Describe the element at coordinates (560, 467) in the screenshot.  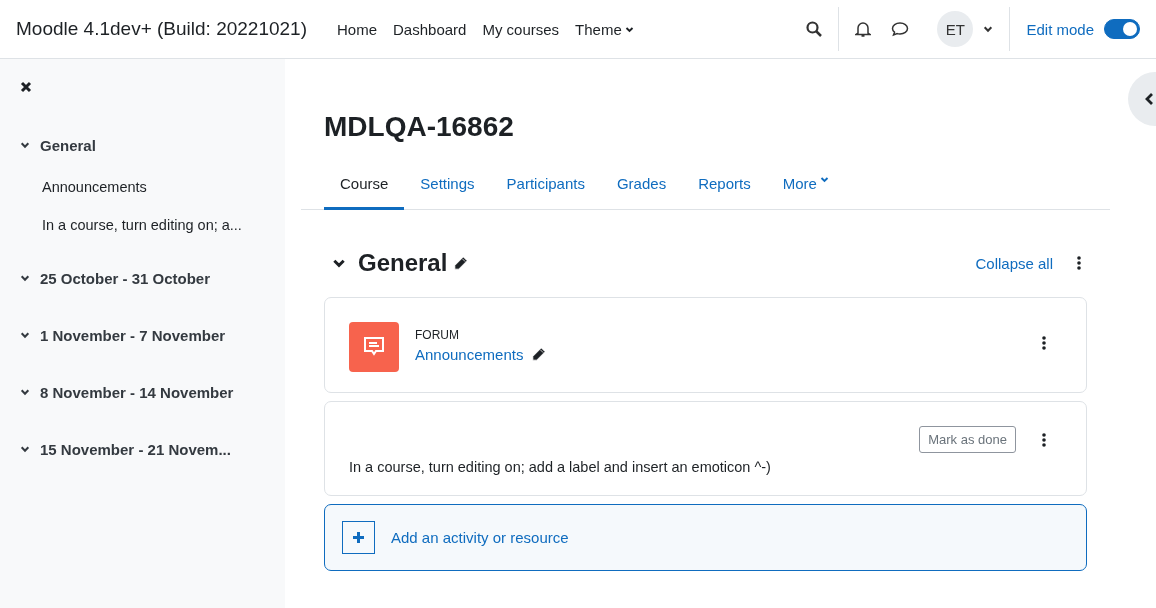
I see `label-text: In a course, turn editing on; add a label and insert an emoticon ^-)` at that location.